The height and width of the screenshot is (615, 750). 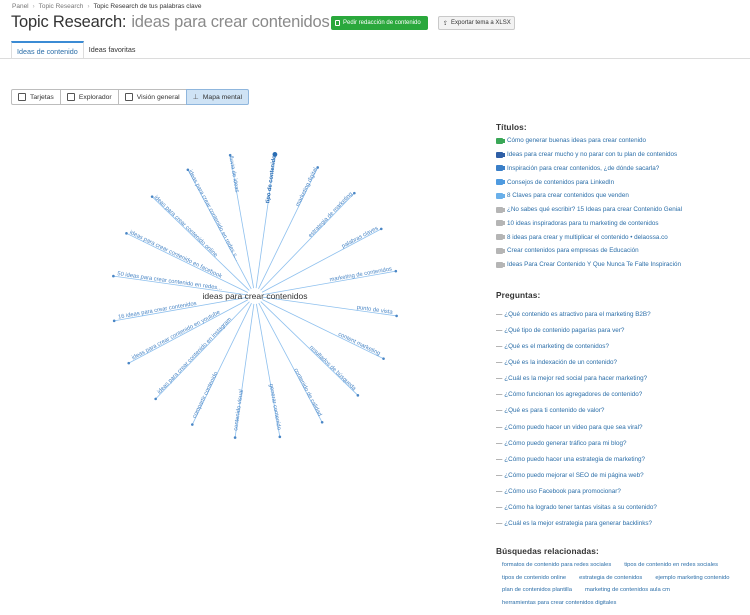 I want to click on related-search-link: tipos de contenido en redes sociales, so click(x=671, y=565).